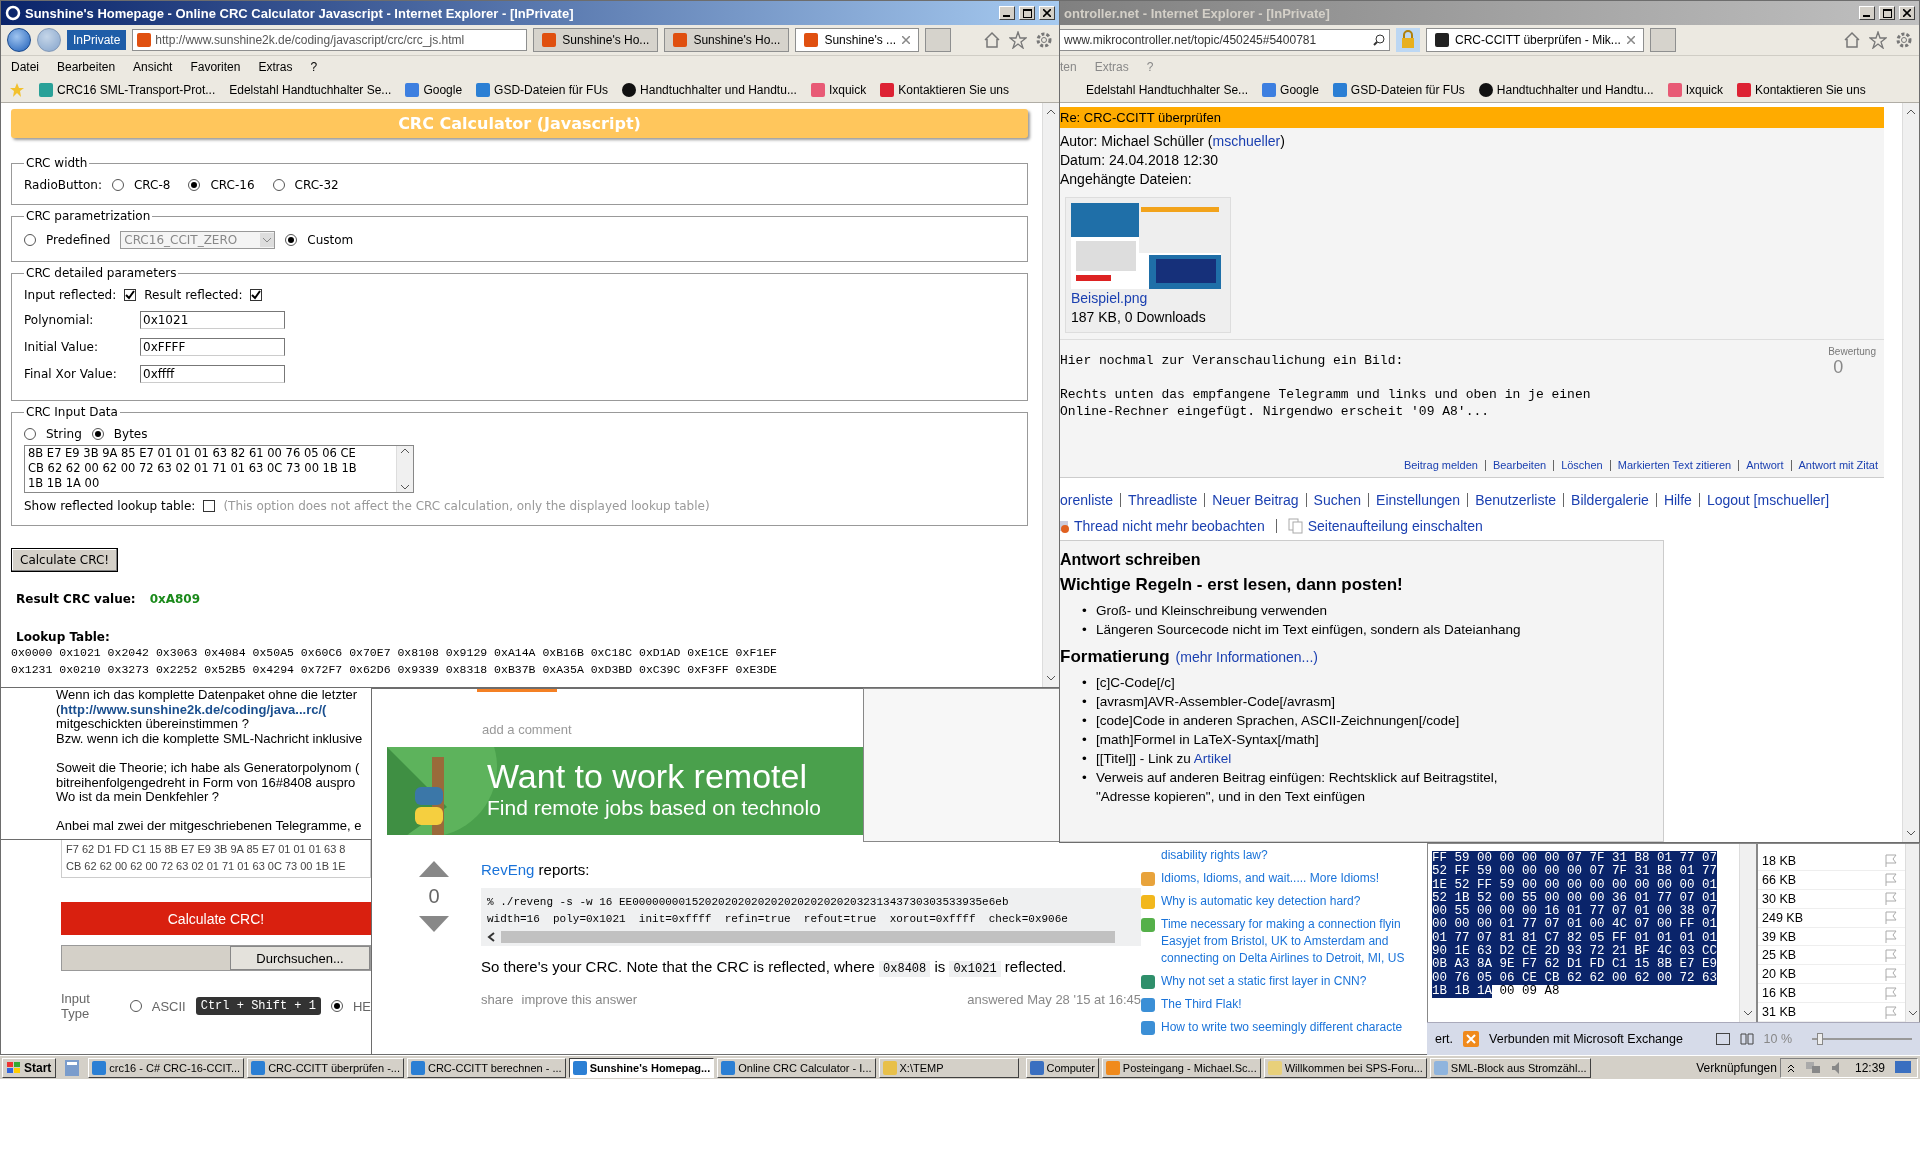  Describe the element at coordinates (1519, 465) in the screenshot. I see `post-action-link: Bearbeiten` at that location.